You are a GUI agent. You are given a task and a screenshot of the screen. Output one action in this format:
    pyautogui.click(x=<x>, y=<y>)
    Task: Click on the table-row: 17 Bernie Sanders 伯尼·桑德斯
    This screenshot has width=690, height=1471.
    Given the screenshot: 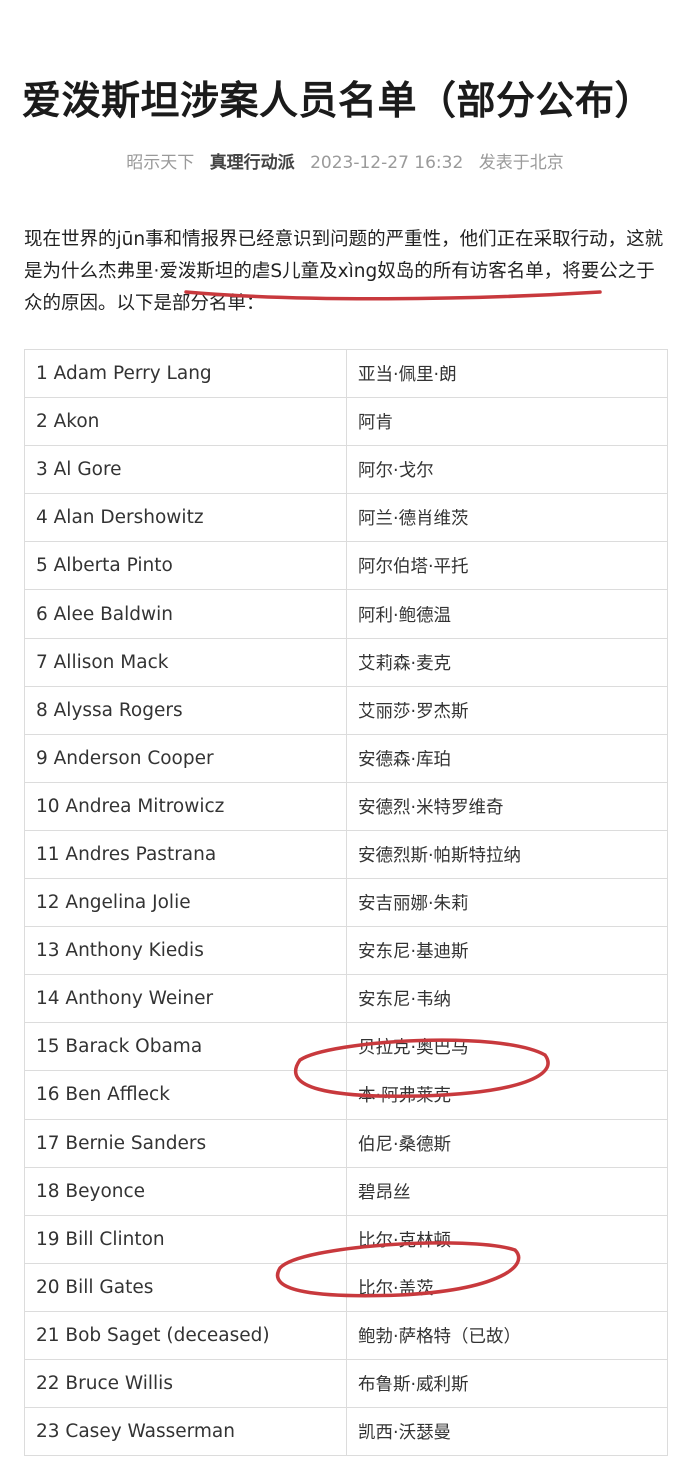 What is the action you would take?
    pyautogui.click(x=346, y=1143)
    